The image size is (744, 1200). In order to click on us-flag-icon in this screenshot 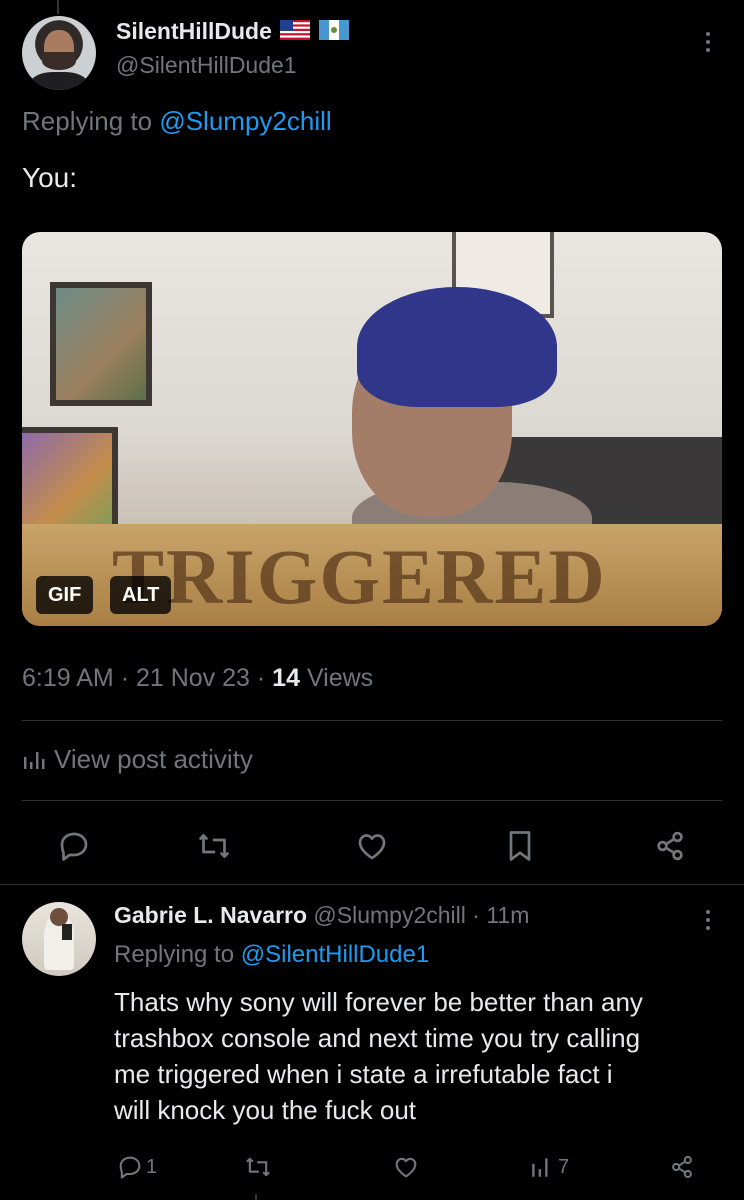, I will do `click(295, 32)`.